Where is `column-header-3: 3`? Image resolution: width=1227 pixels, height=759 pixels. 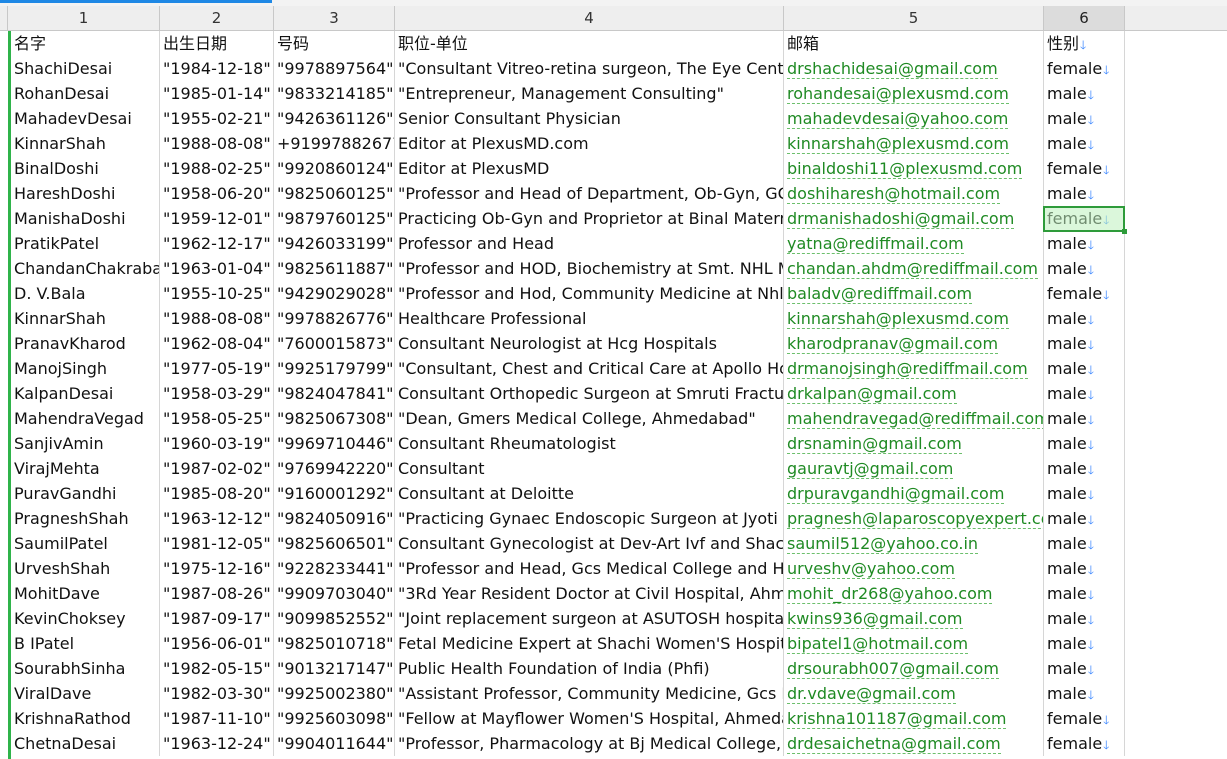
column-header-3: 3 is located at coordinates (334, 18).